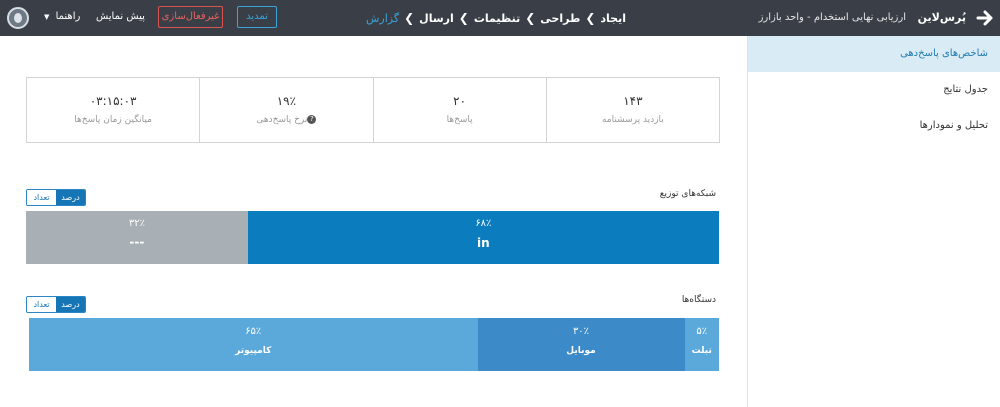 This screenshot has width=1000, height=407. Describe the element at coordinates (701, 351) in the screenshot. I see `segment-label: تبلت` at that location.